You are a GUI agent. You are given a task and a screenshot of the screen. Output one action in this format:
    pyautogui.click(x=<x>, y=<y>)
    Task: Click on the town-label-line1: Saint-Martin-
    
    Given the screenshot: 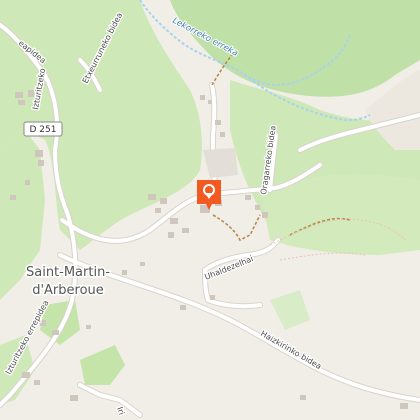 What is the action you would take?
    pyautogui.click(x=68, y=272)
    